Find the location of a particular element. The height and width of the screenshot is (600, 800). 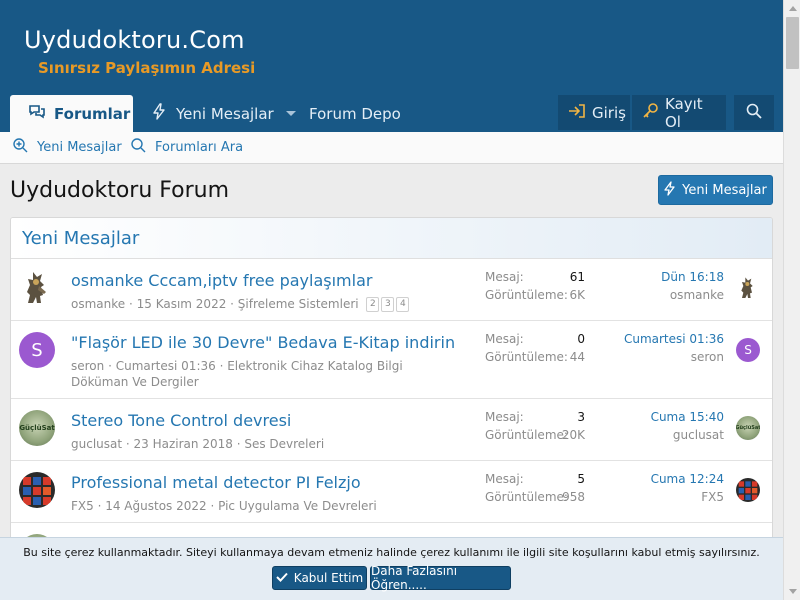

chevron-up-icon is located at coordinates (792, 8).